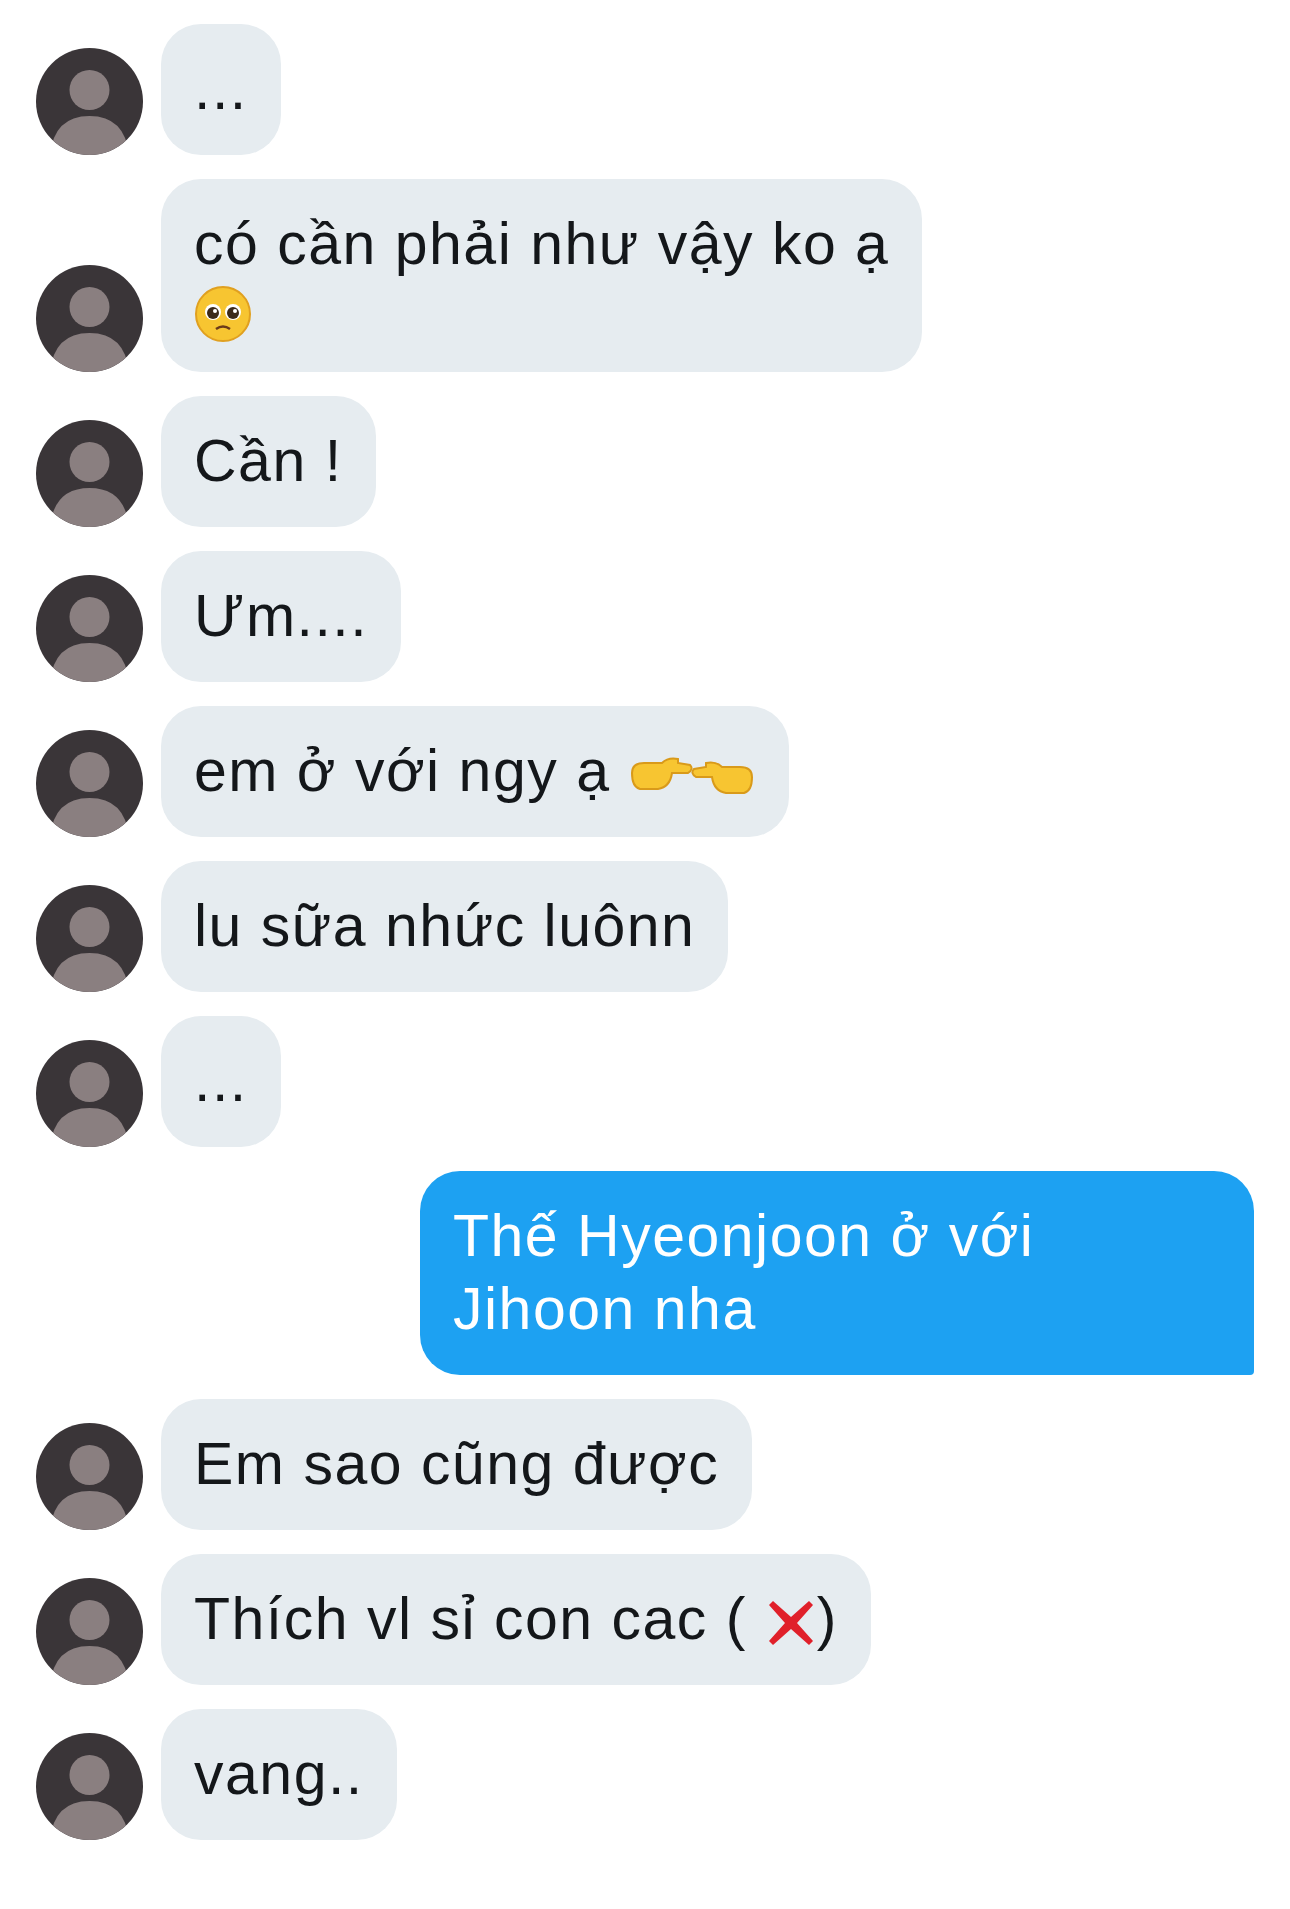  What do you see at coordinates (268, 461) in the screenshot?
I see `message-text: Cần !` at bounding box center [268, 461].